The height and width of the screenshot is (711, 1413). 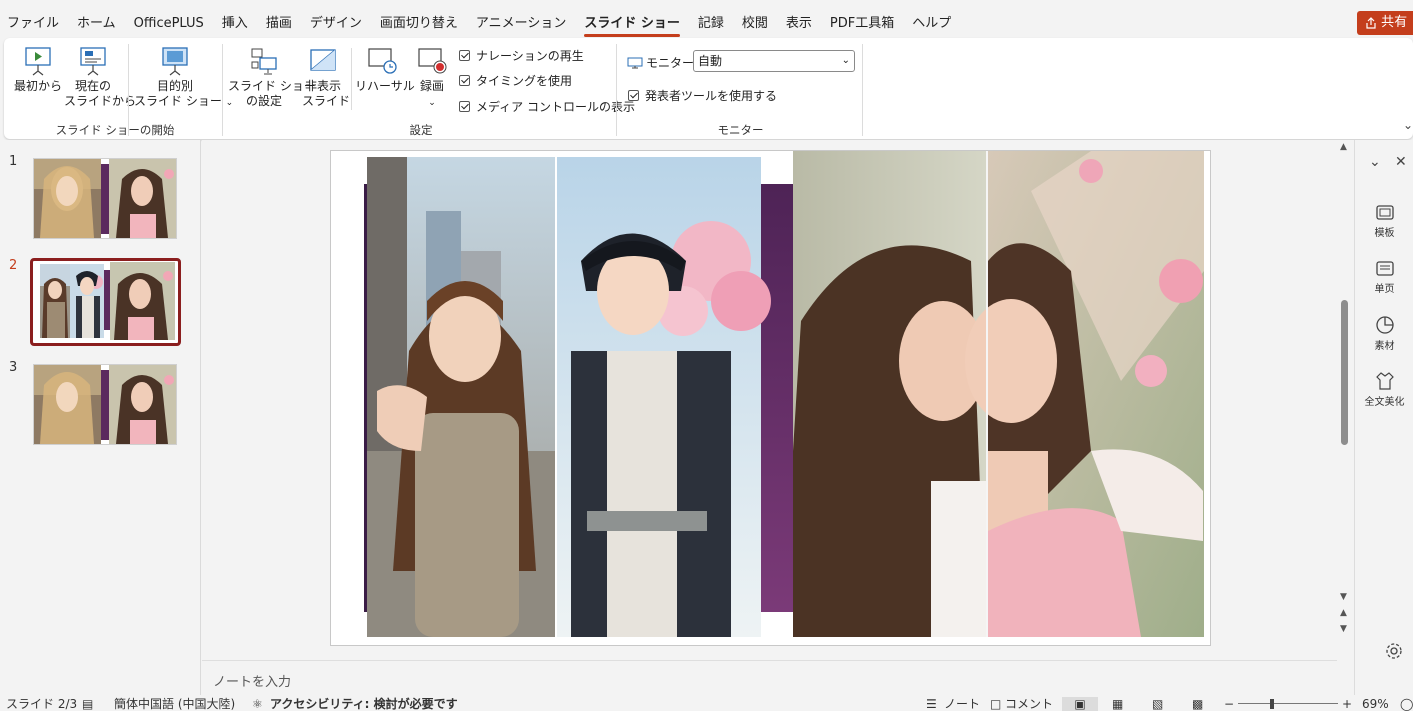 What do you see at coordinates (632, 25) in the screenshot?
I see `tab-slide-show: スライド ショー` at bounding box center [632, 25].